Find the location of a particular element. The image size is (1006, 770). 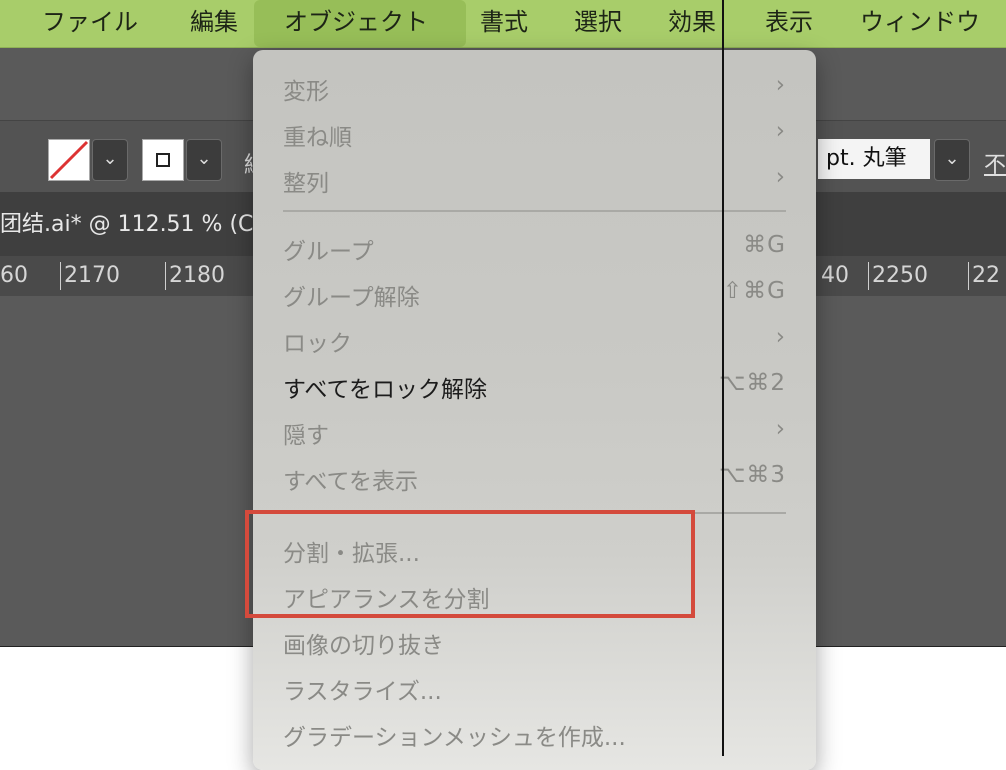

menu-item-shortcut: ⌥⌘3 is located at coordinates (752, 475).